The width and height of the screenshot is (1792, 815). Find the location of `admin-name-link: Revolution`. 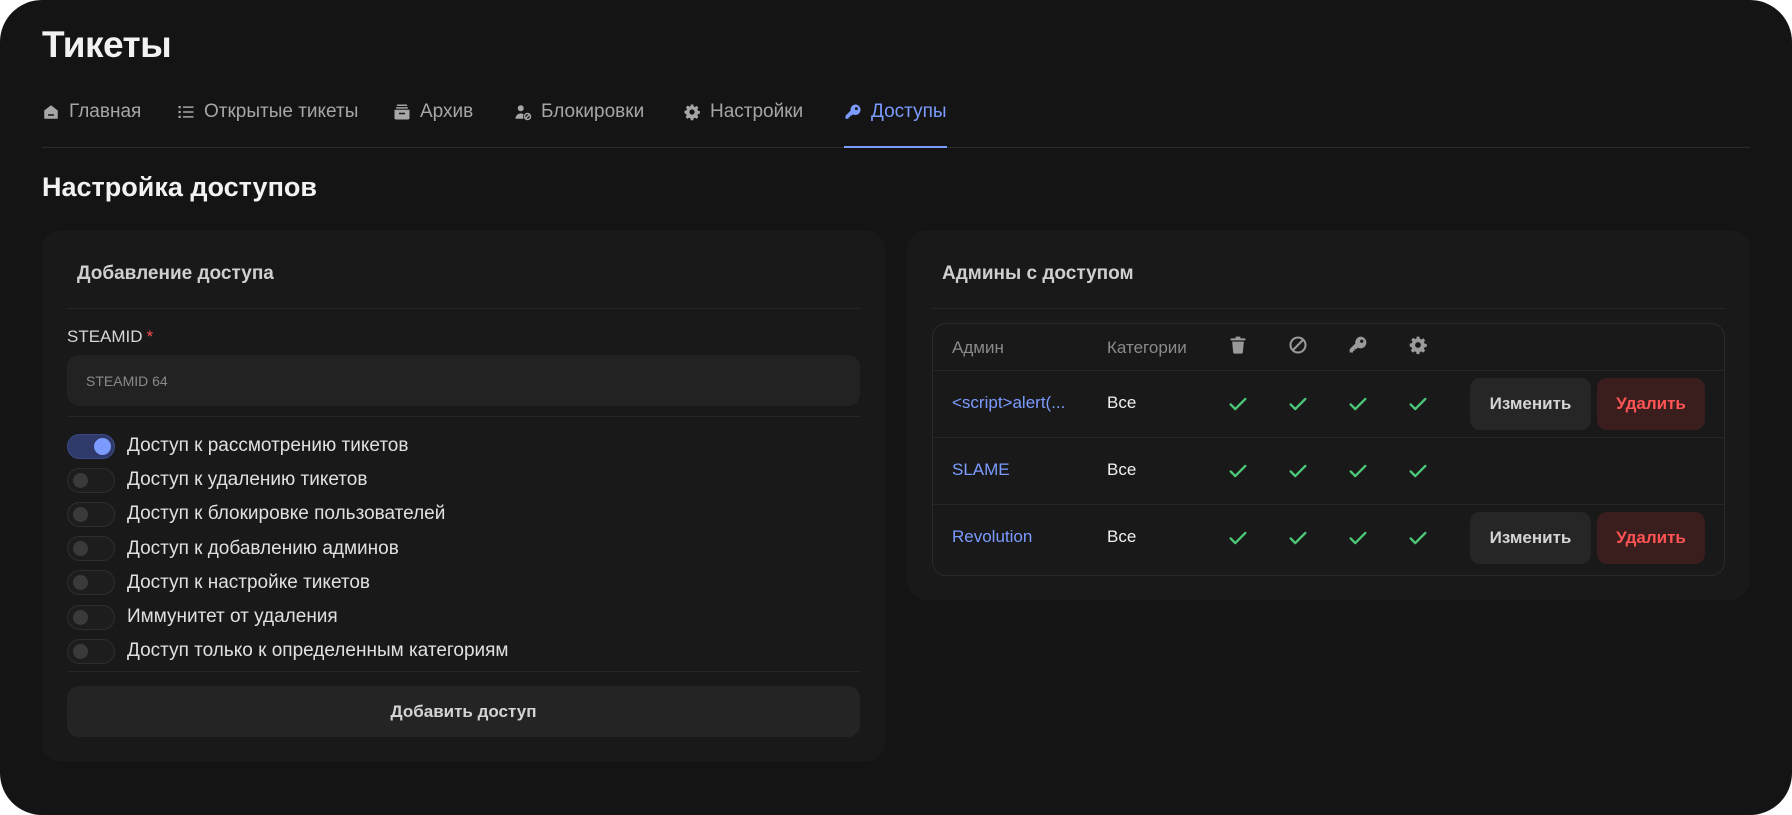

admin-name-link: Revolution is located at coordinates (992, 537).